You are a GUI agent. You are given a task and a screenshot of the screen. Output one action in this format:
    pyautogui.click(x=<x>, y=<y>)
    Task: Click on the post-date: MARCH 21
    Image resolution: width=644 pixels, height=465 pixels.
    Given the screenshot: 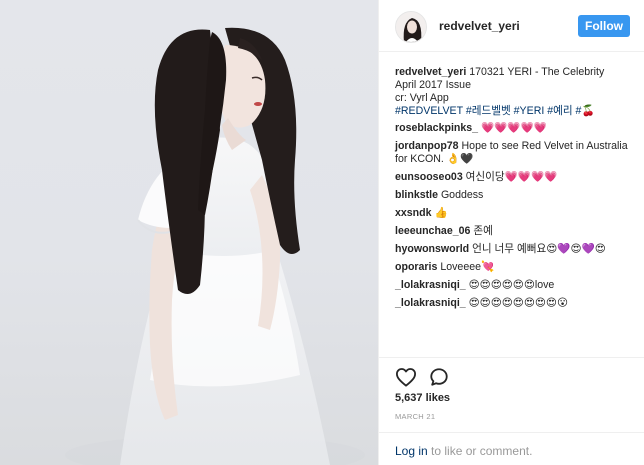 What is the action you would take?
    pyautogui.click(x=415, y=416)
    